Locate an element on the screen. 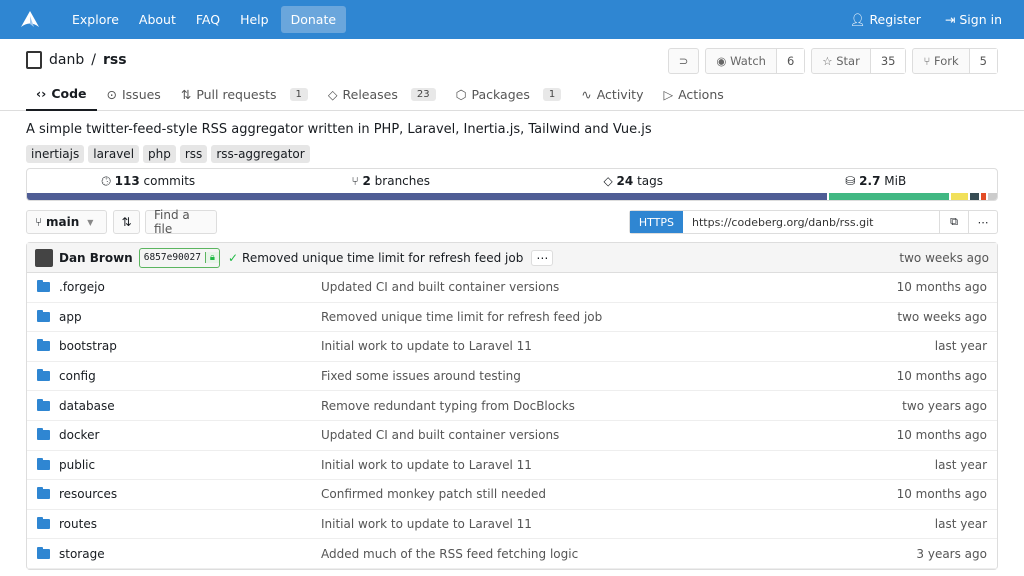  topics: inertiajs laravel php rss rss-aggregator is located at coordinates (168, 154).